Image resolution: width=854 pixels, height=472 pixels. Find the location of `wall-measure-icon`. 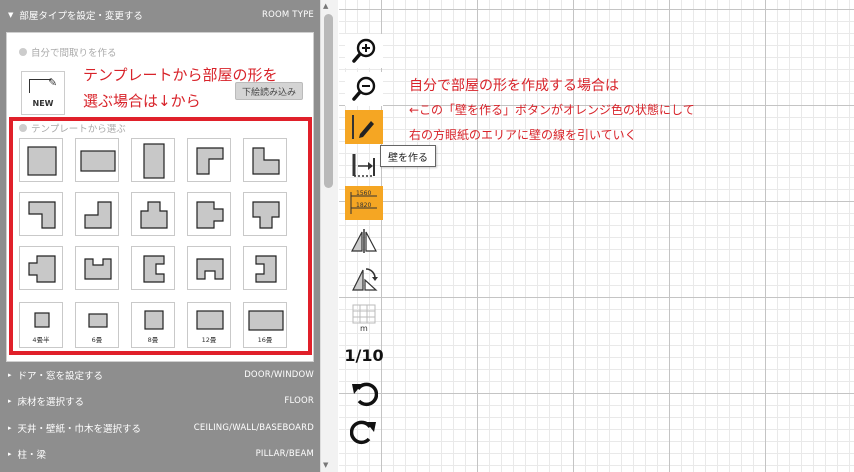

wall-measure-icon is located at coordinates (363, 165).